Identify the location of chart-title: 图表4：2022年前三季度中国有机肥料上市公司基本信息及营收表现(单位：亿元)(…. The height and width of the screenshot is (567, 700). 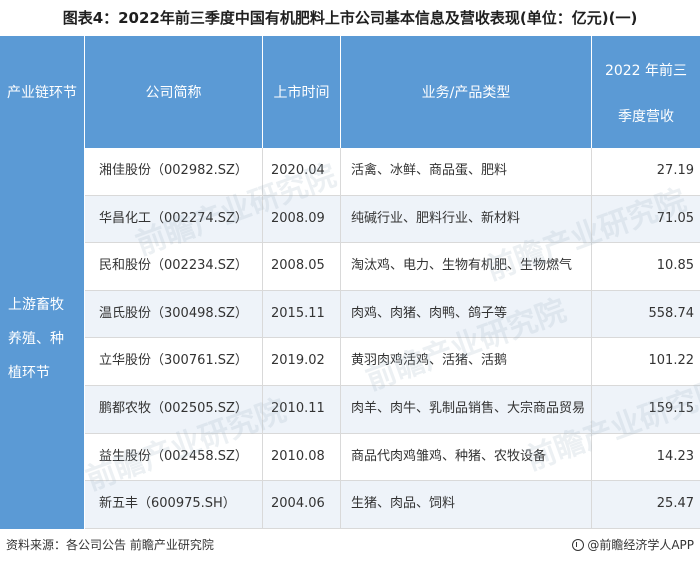
(350, 18).